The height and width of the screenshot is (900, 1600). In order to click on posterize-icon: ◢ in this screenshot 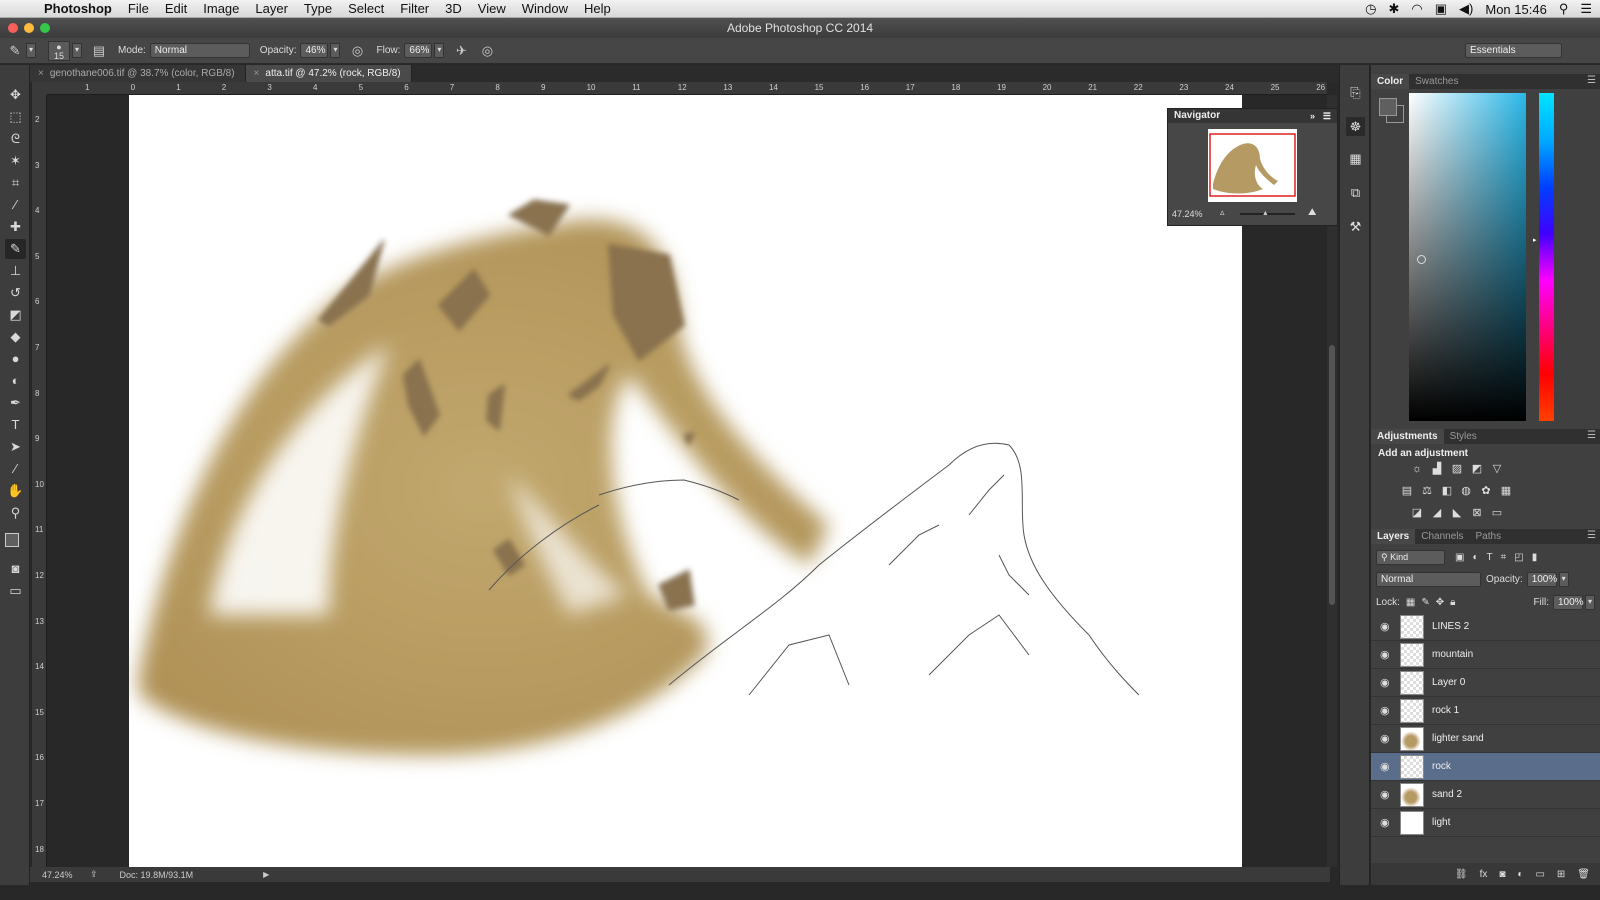, I will do `click(1437, 513)`.